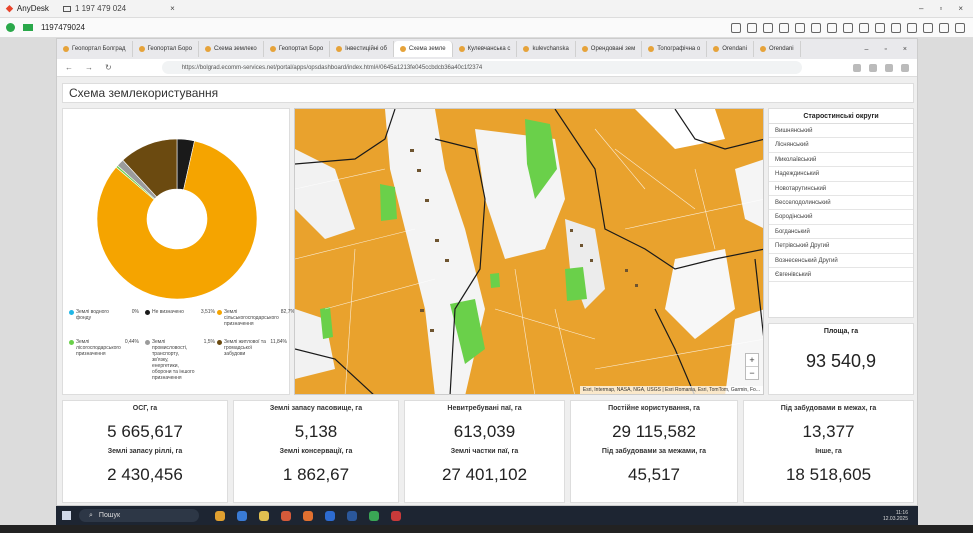 This screenshot has height=533, width=973. I want to click on okrug-list-item: Петрівський Другий, so click(841, 246).